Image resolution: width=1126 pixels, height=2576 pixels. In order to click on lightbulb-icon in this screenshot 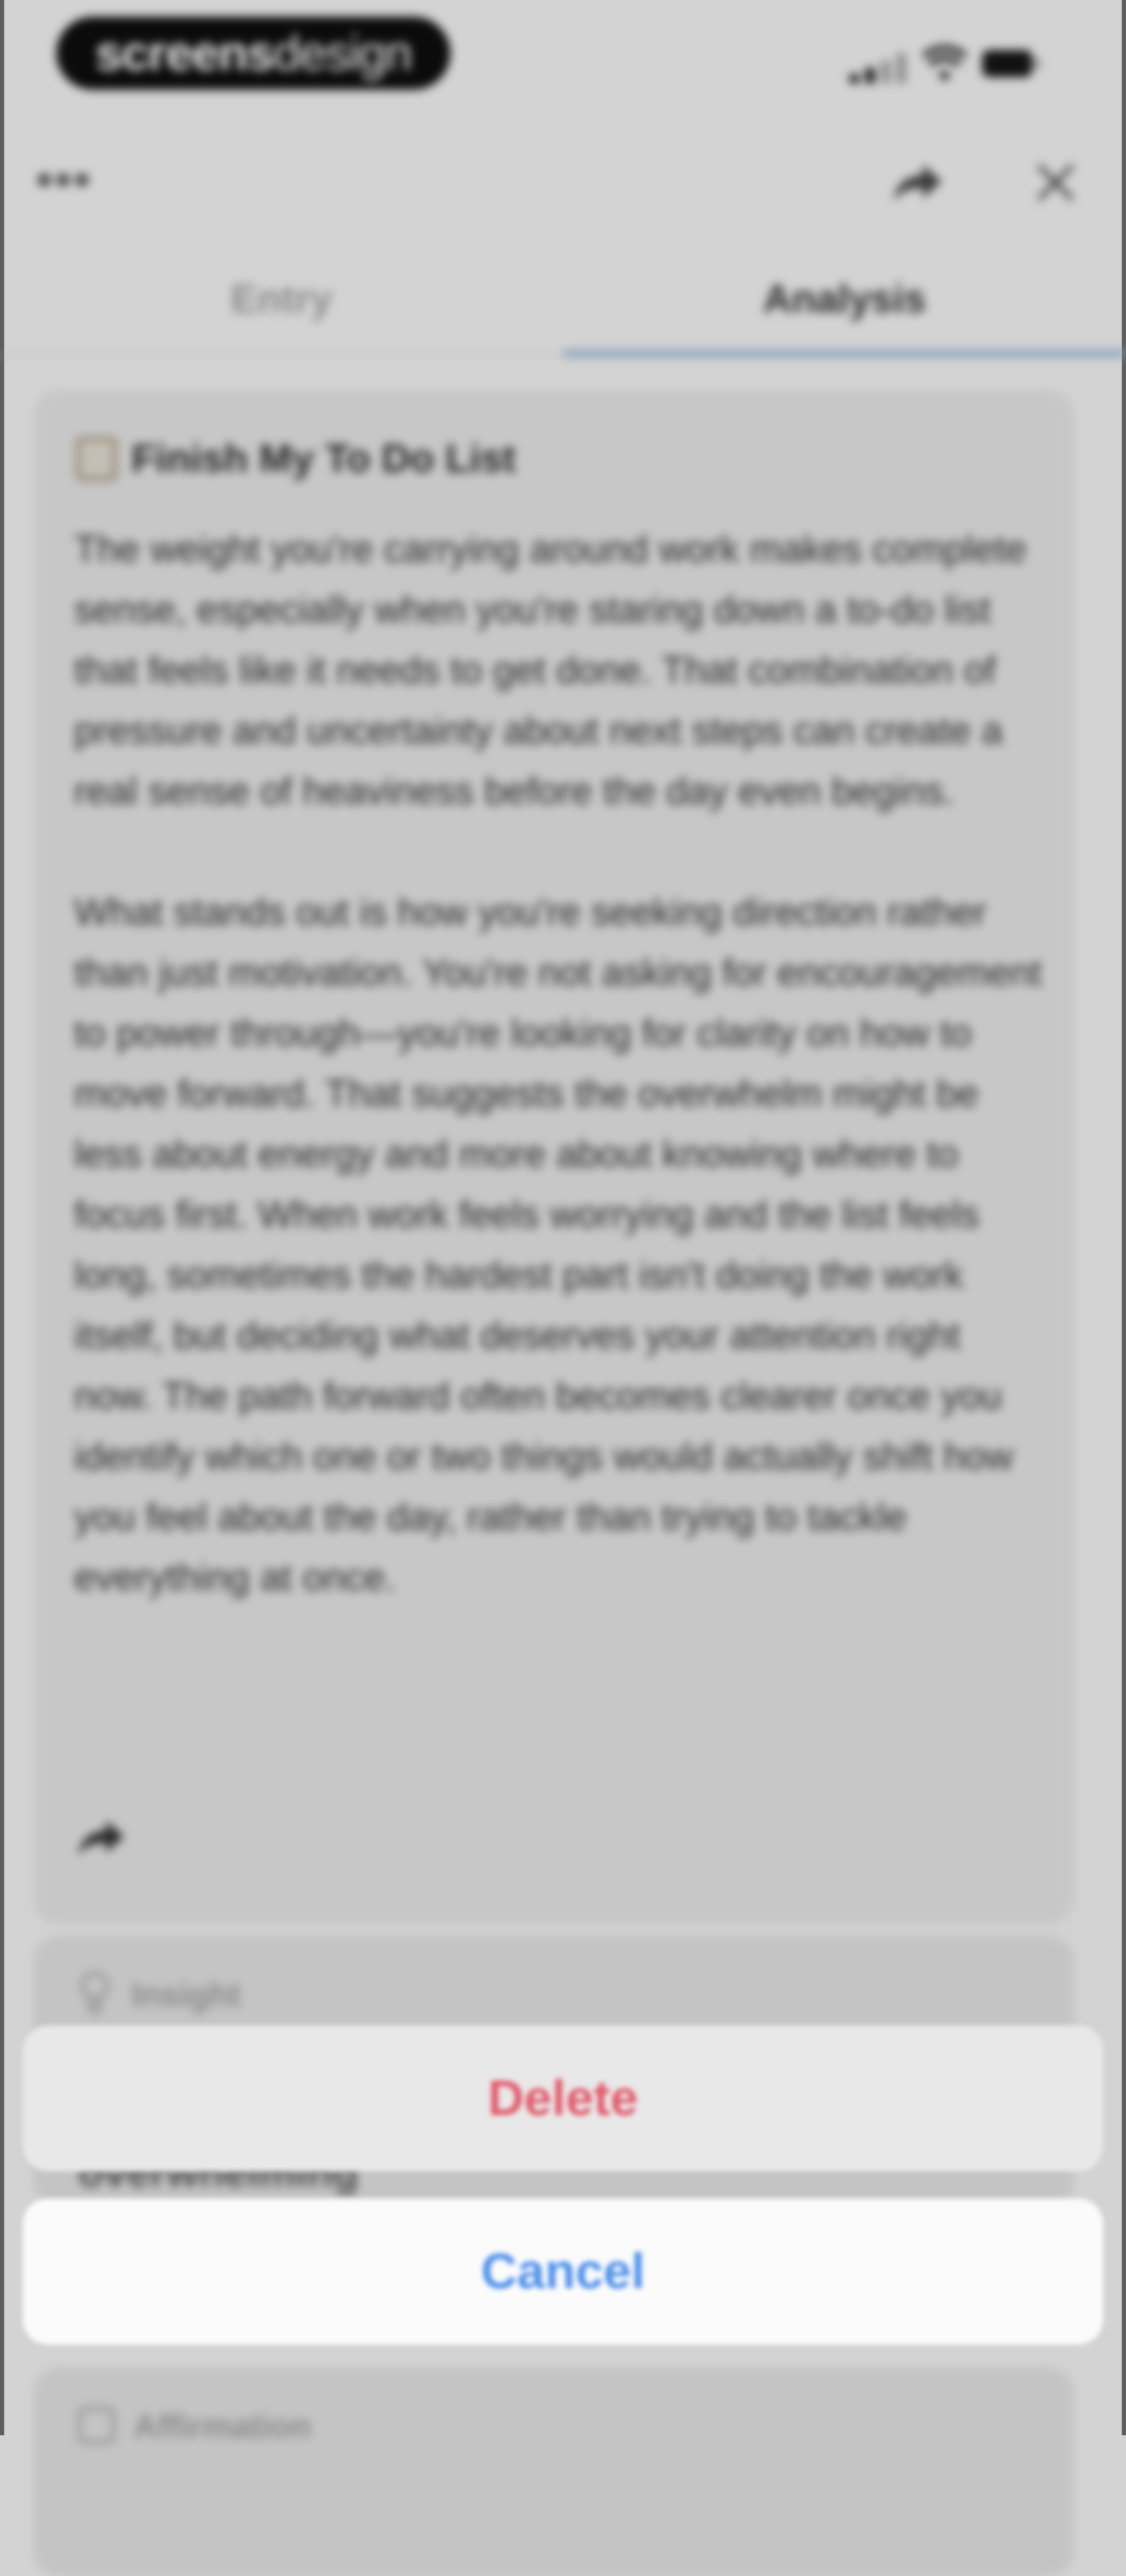, I will do `click(95, 1993)`.